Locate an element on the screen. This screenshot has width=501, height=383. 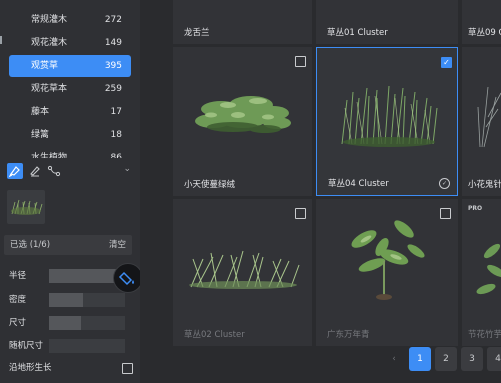
paint-bucket-icon is located at coordinates (128, 278).